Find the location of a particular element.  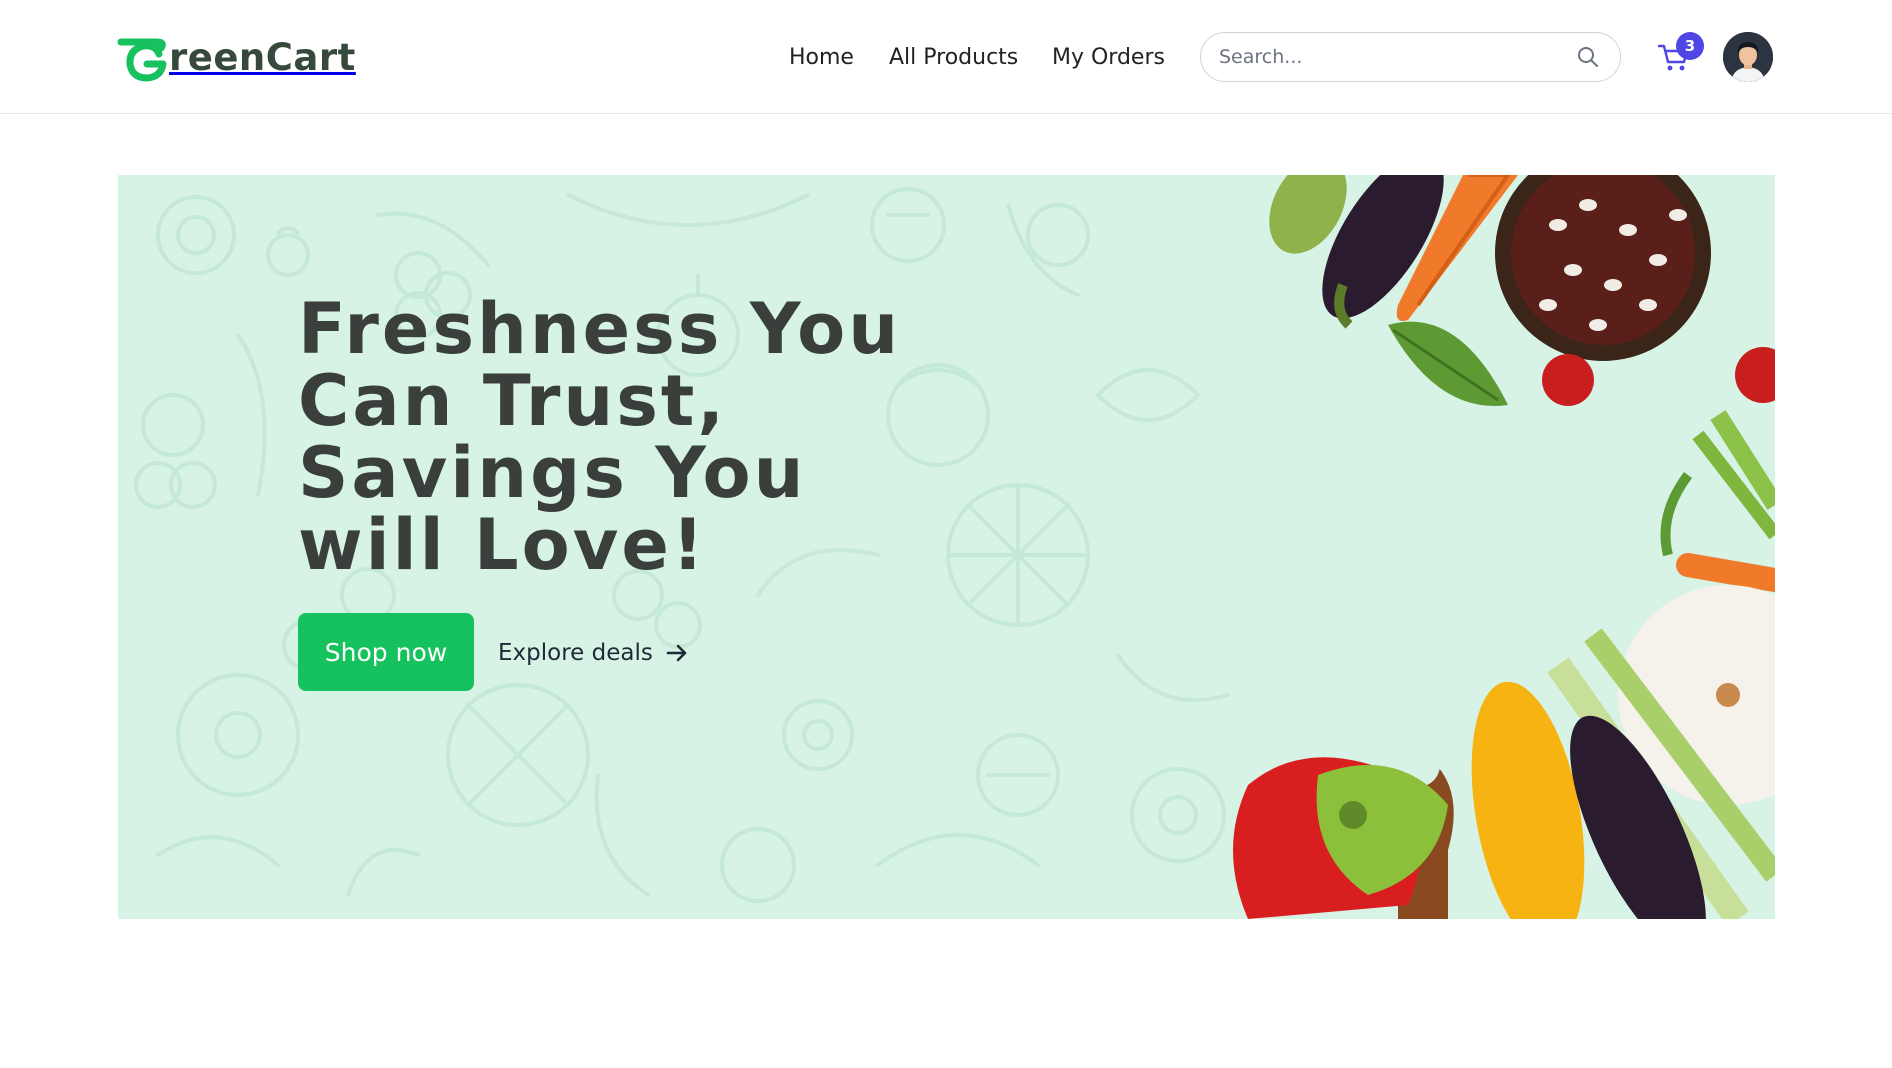

nav-my-orders: My Orders is located at coordinates (1108, 58).